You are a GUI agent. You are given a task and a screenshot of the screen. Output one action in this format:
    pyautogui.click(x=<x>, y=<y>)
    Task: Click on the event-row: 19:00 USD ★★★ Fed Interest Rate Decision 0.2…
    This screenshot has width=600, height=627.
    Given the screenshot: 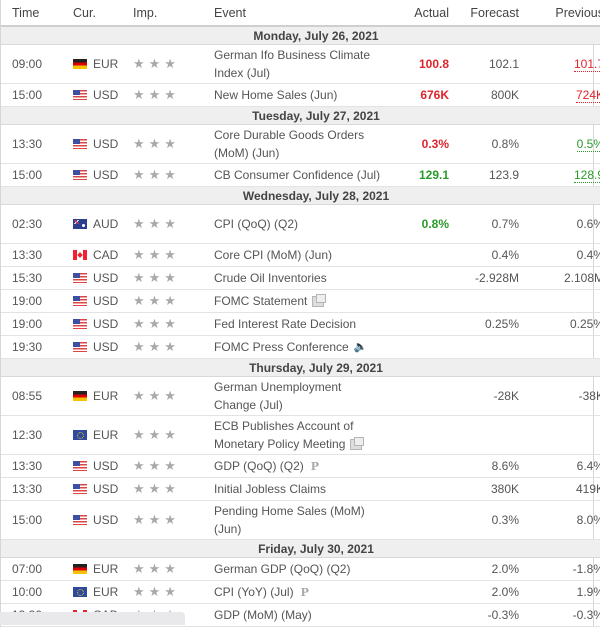 What is the action you would take?
    pyautogui.click(x=300, y=324)
    